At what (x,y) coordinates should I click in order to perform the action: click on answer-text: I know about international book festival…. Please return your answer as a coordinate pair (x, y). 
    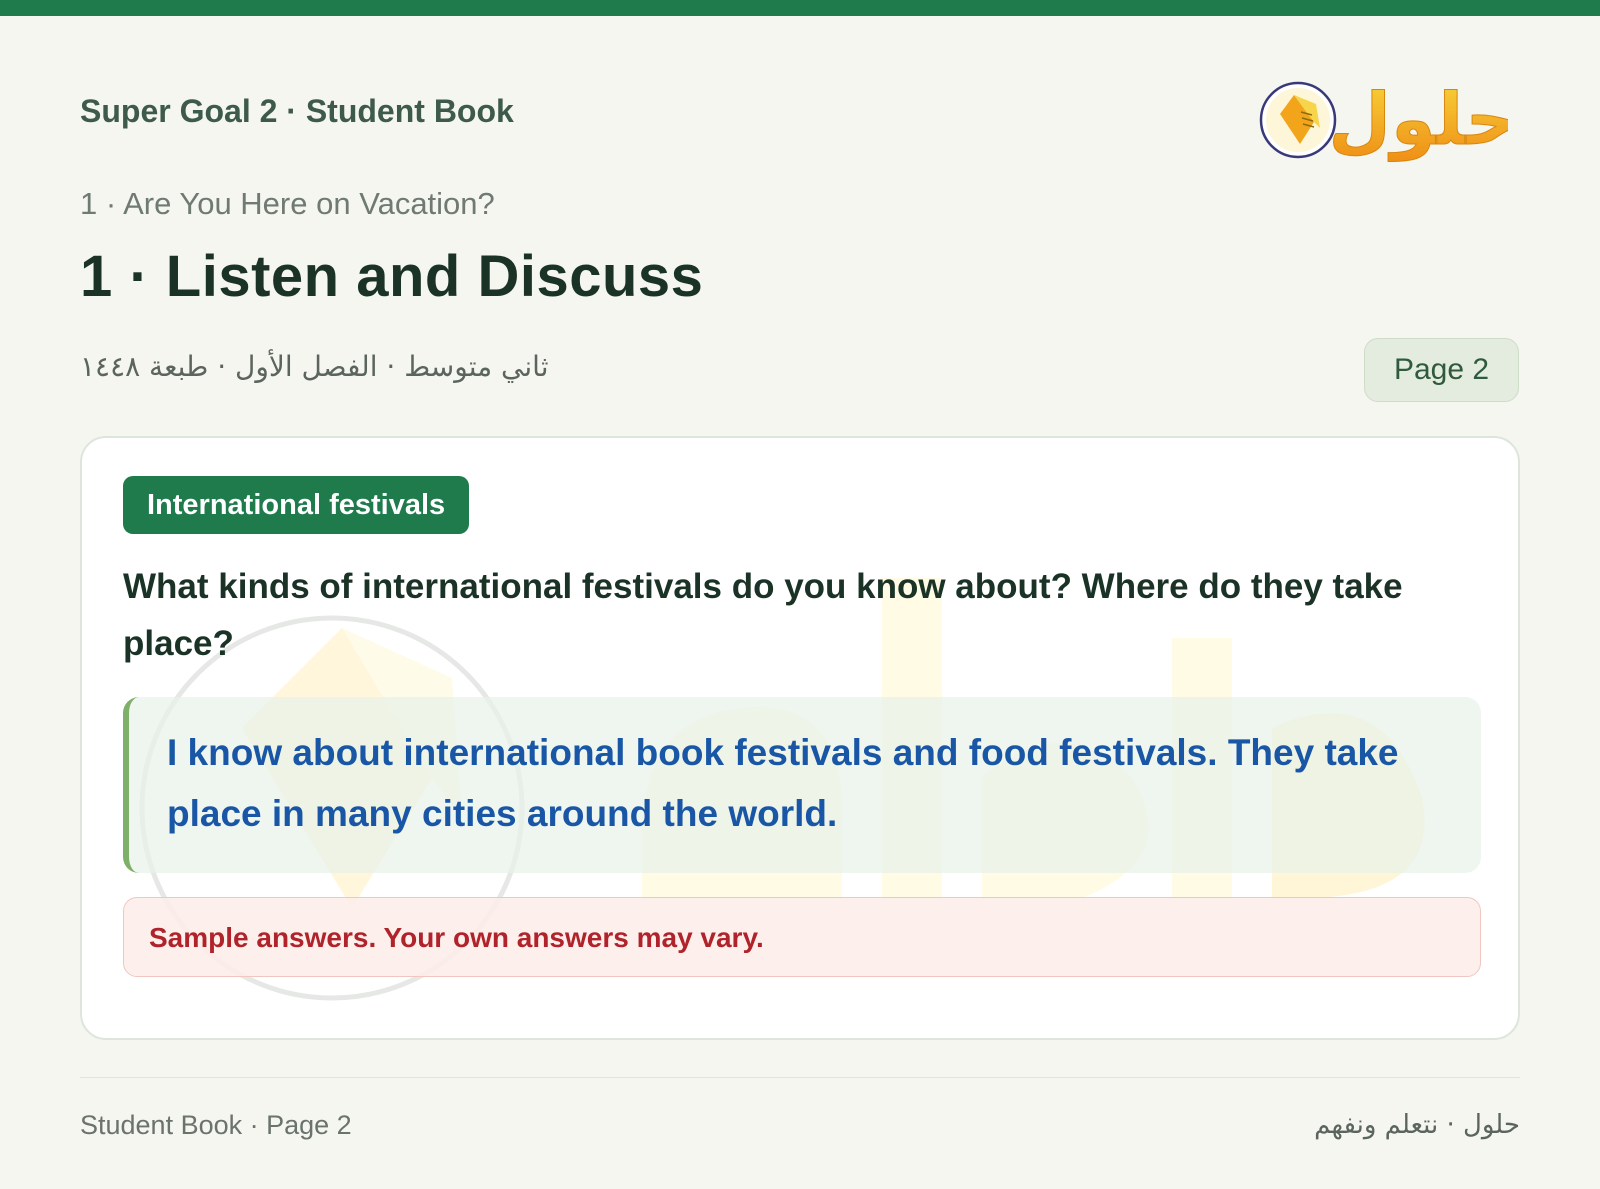
    Looking at the image, I should click on (783, 783).